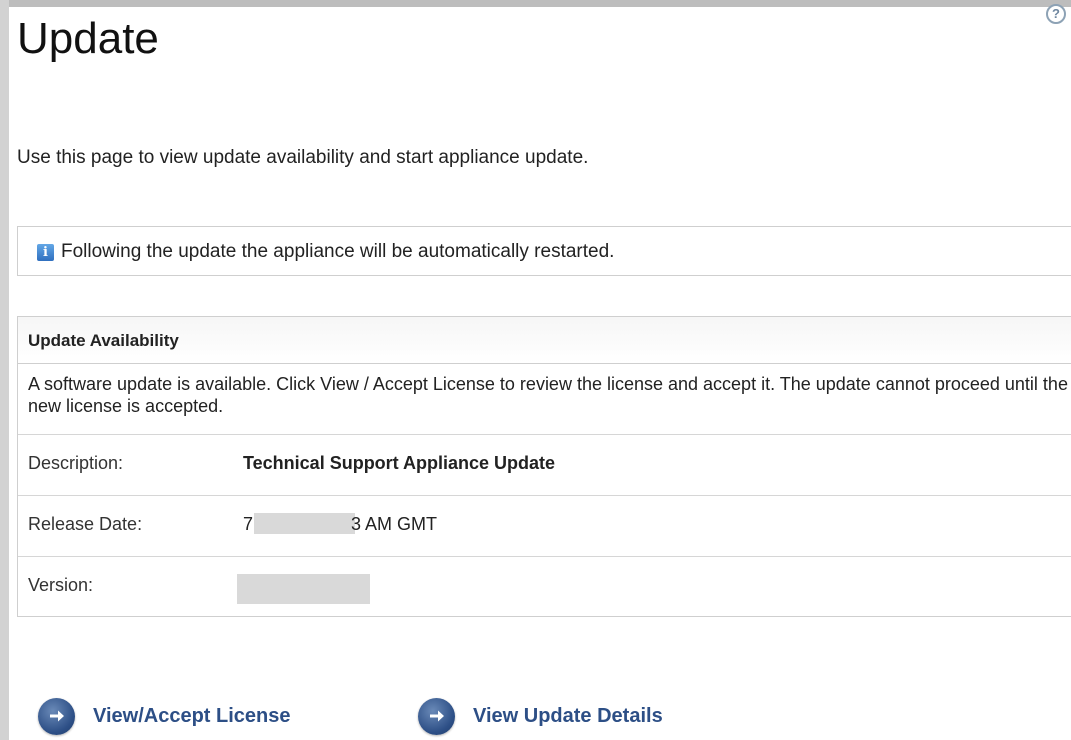 The width and height of the screenshot is (1071, 740). What do you see at coordinates (303, 589) in the screenshot?
I see `version-redaction` at bounding box center [303, 589].